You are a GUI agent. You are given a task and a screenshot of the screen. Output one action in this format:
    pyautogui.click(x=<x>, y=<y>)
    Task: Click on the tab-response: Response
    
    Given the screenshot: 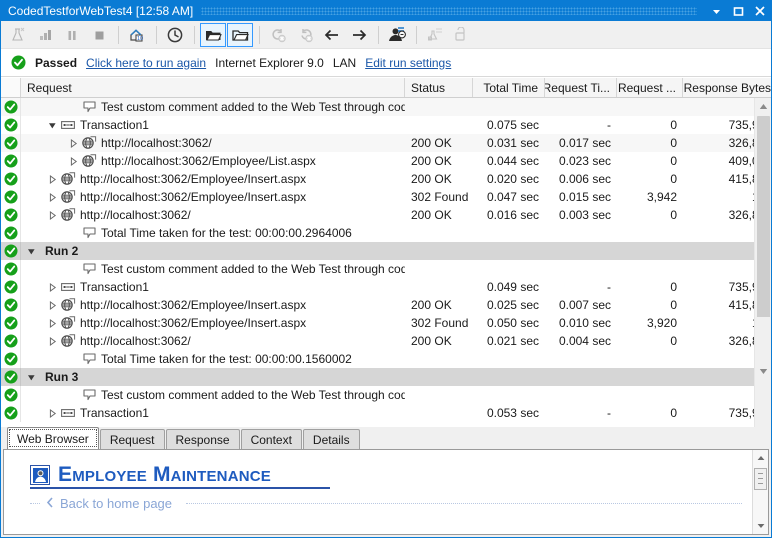 What is the action you would take?
    pyautogui.click(x=202, y=439)
    